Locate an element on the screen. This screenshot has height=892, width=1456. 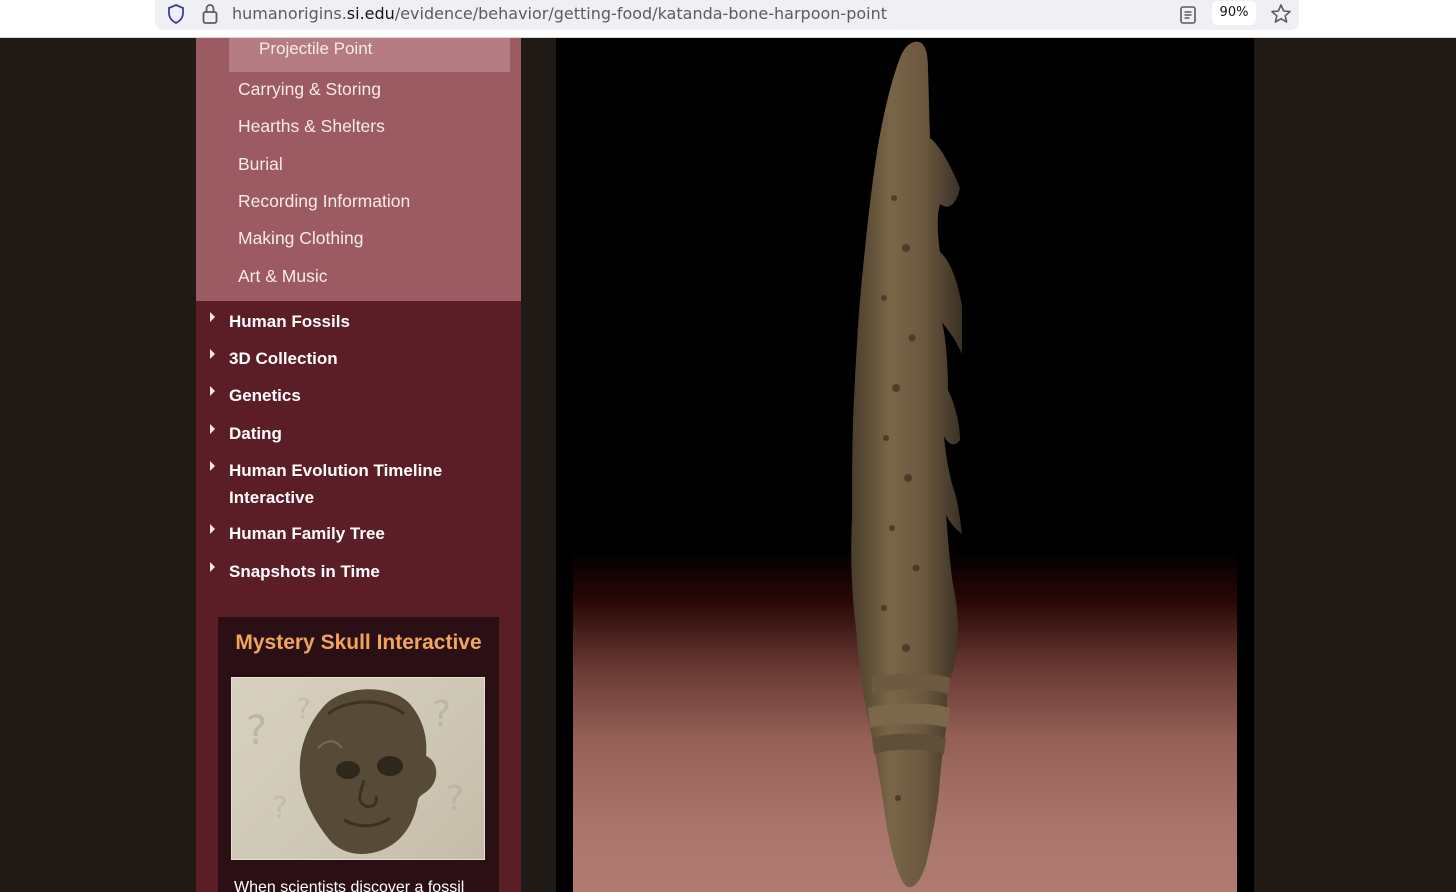
skull-illustration: ? ? ? ? ? is located at coordinates (355, 771).